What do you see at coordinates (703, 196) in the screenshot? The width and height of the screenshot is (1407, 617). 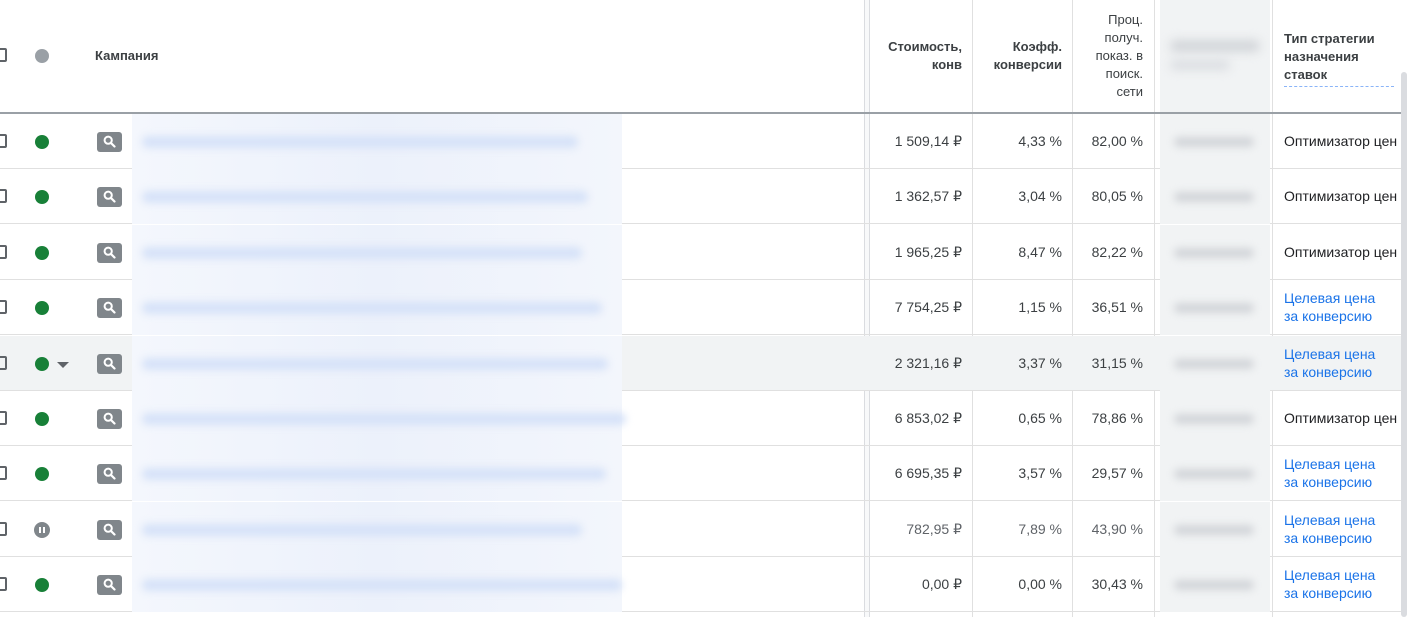 I see `table-row: 1 362,57 ₽ 3,04 % 80,05 % Оптимизатор цен` at bounding box center [703, 196].